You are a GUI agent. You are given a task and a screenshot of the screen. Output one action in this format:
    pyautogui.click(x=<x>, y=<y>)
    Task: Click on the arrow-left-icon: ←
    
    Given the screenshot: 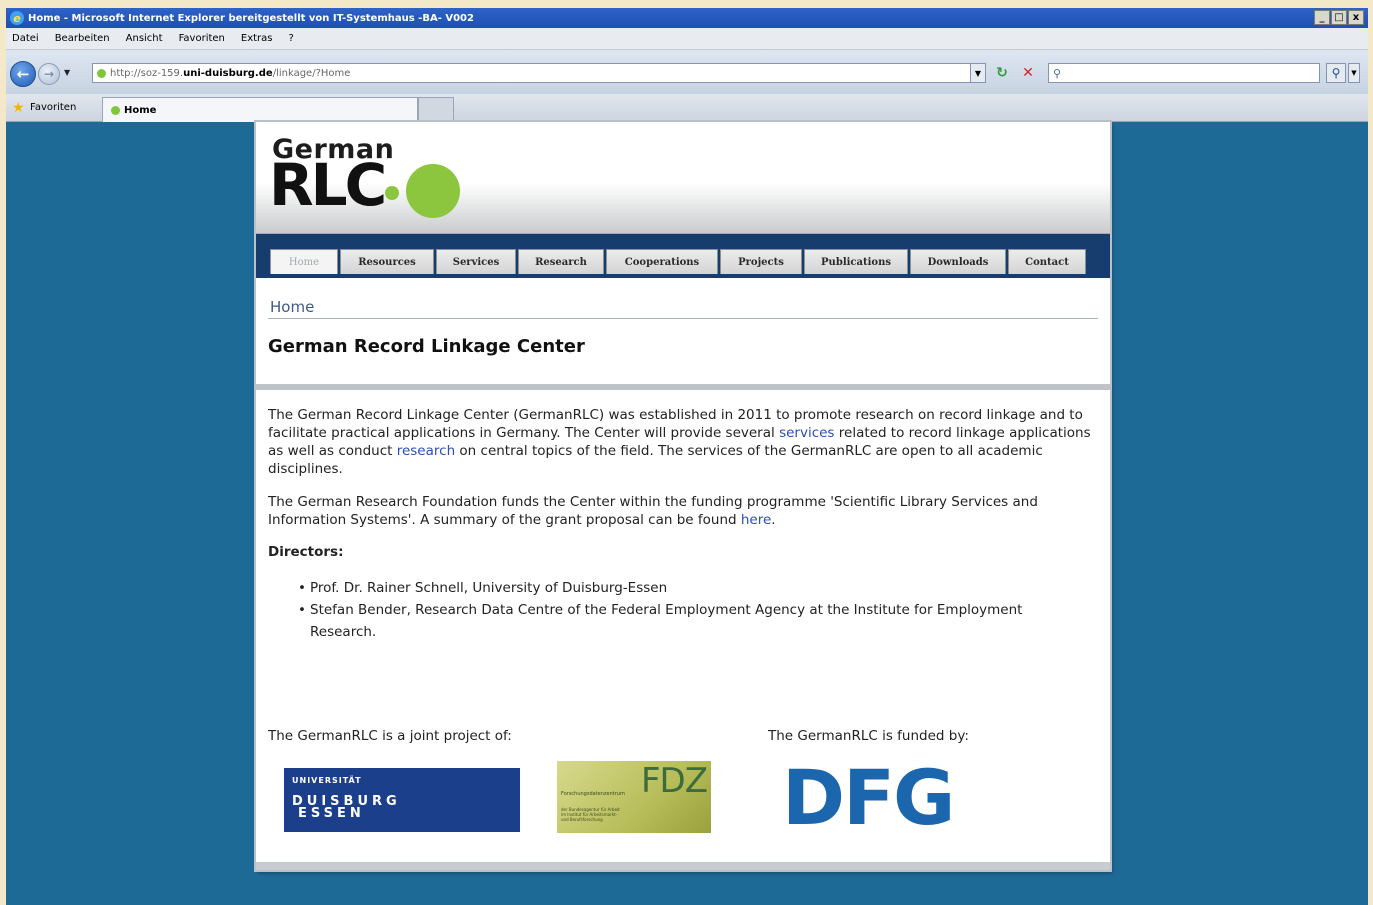 What is the action you would take?
    pyautogui.click(x=23, y=74)
    